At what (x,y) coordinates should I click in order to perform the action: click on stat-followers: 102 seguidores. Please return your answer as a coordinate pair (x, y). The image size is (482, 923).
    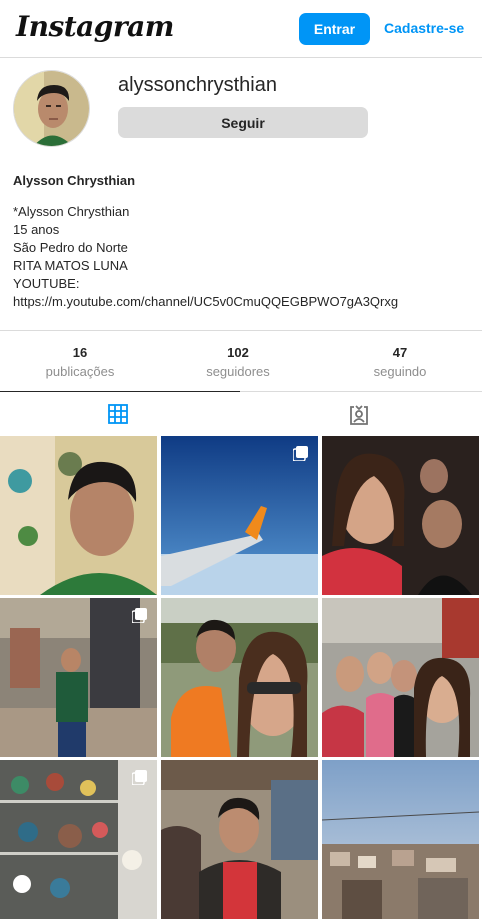
    Looking at the image, I should click on (238, 362).